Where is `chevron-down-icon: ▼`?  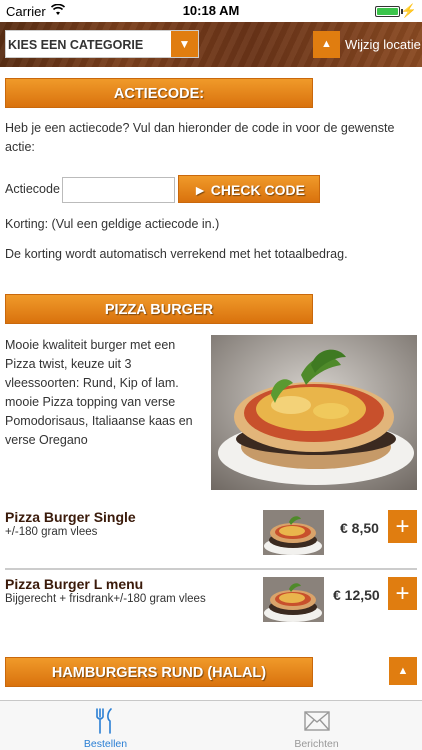 chevron-down-icon: ▼ is located at coordinates (184, 44).